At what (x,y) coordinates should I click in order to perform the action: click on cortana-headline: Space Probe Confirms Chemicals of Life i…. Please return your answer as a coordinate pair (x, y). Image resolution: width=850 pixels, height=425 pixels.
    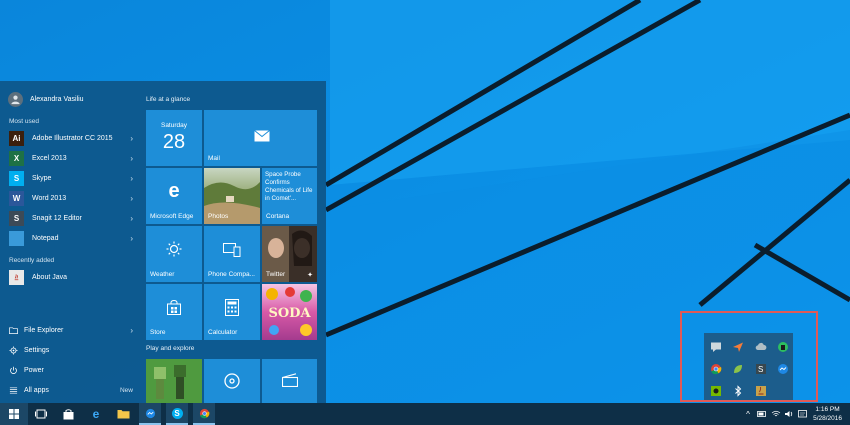
    Looking at the image, I should click on (289, 186).